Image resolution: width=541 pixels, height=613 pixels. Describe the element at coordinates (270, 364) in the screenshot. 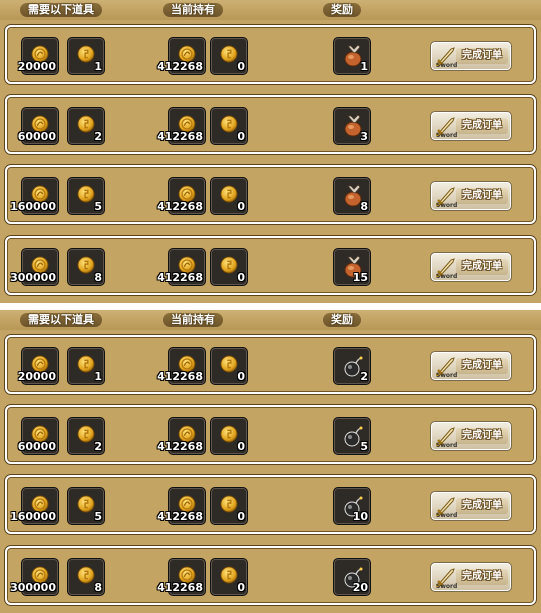

I see `order-row: 20000 1 412268 0 2 Sword 完成订单` at that location.